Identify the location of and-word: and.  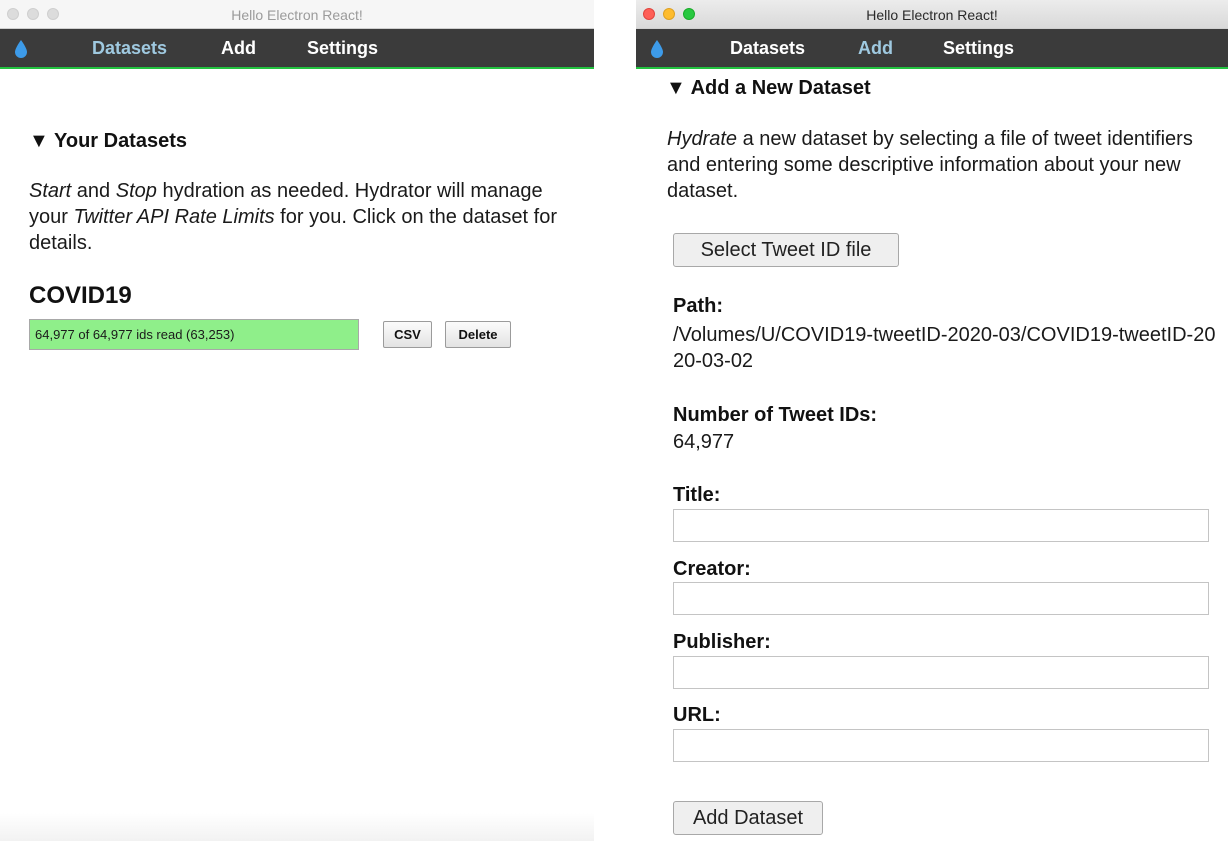
(93, 191).